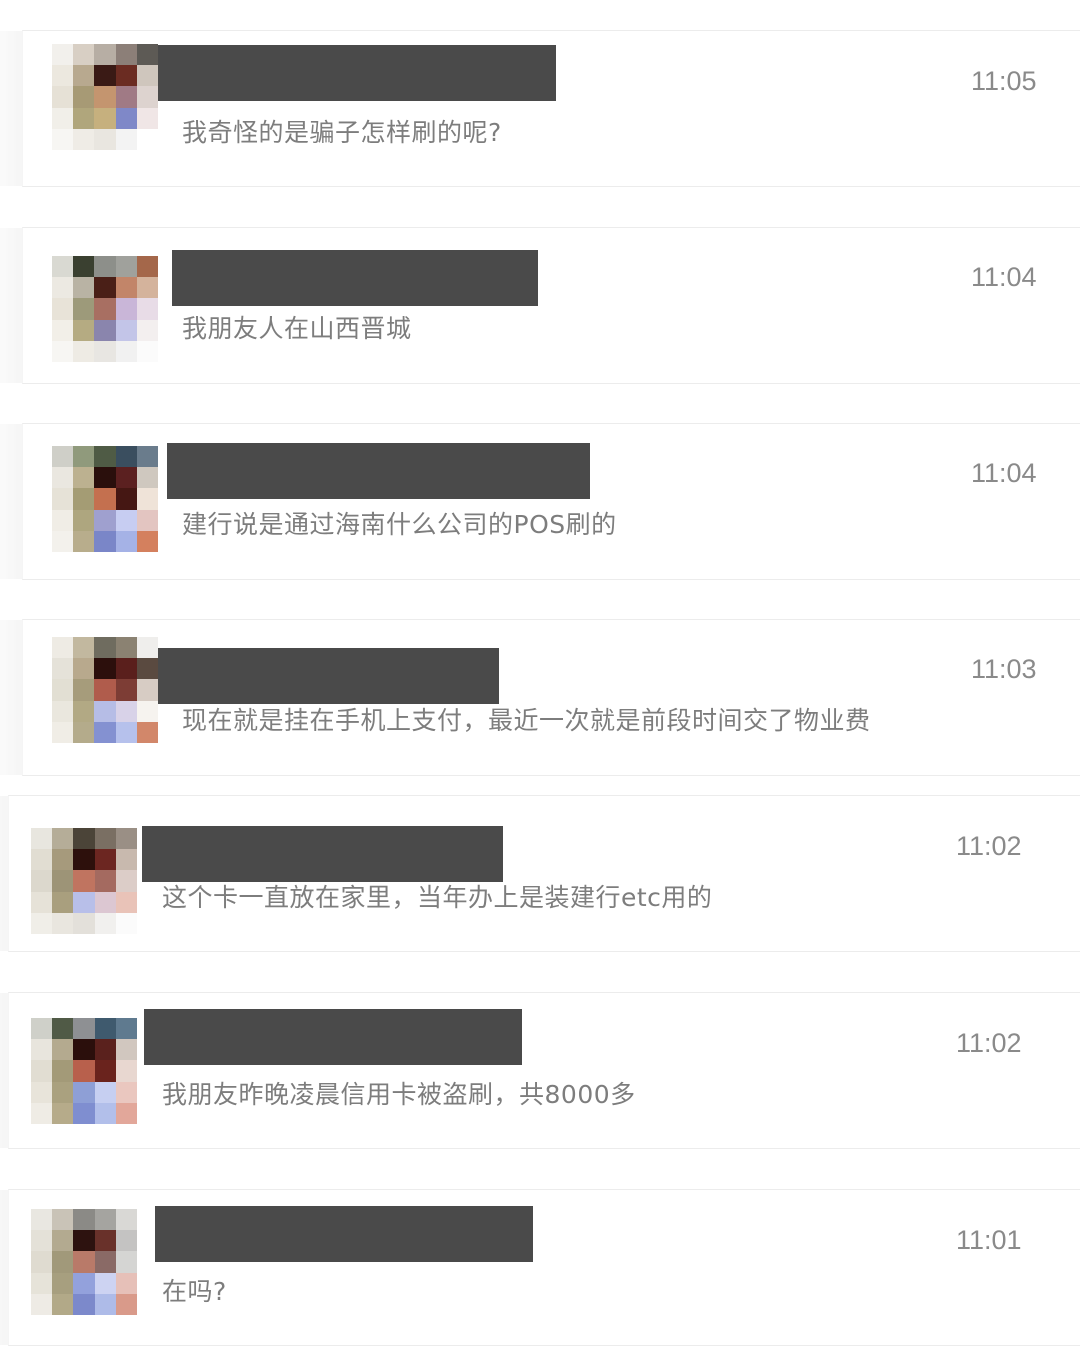 Image resolution: width=1080 pixels, height=1346 pixels. I want to click on message-preview: 在吗?, so click(194, 1291).